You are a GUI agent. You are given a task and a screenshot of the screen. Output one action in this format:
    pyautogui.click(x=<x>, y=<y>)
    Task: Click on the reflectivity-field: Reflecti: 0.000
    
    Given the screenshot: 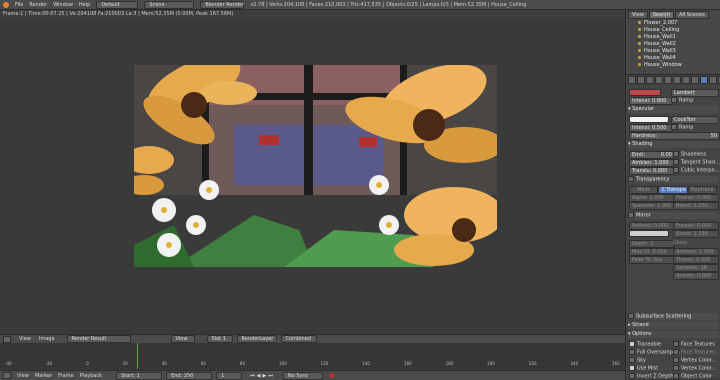 What is the action you would take?
    pyautogui.click(x=652, y=226)
    